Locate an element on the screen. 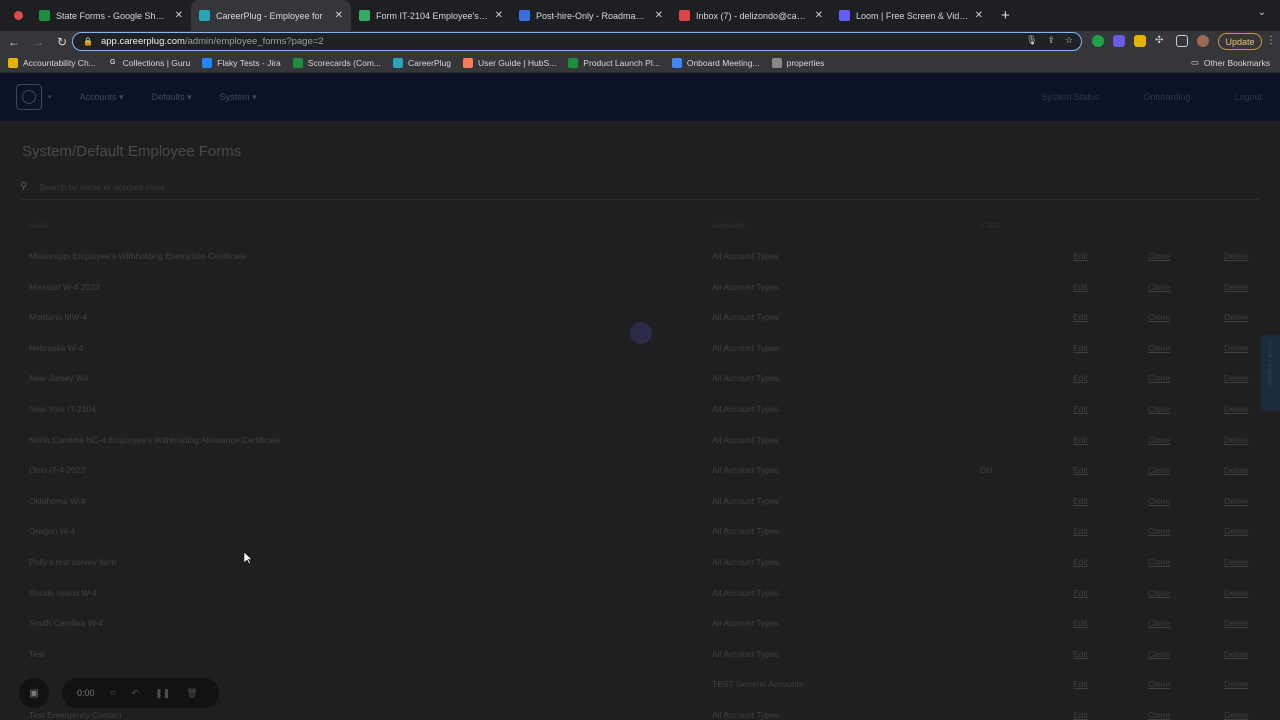 This screenshot has width=1280, height=720. form-name: New York IT-2104 is located at coordinates (62, 409).